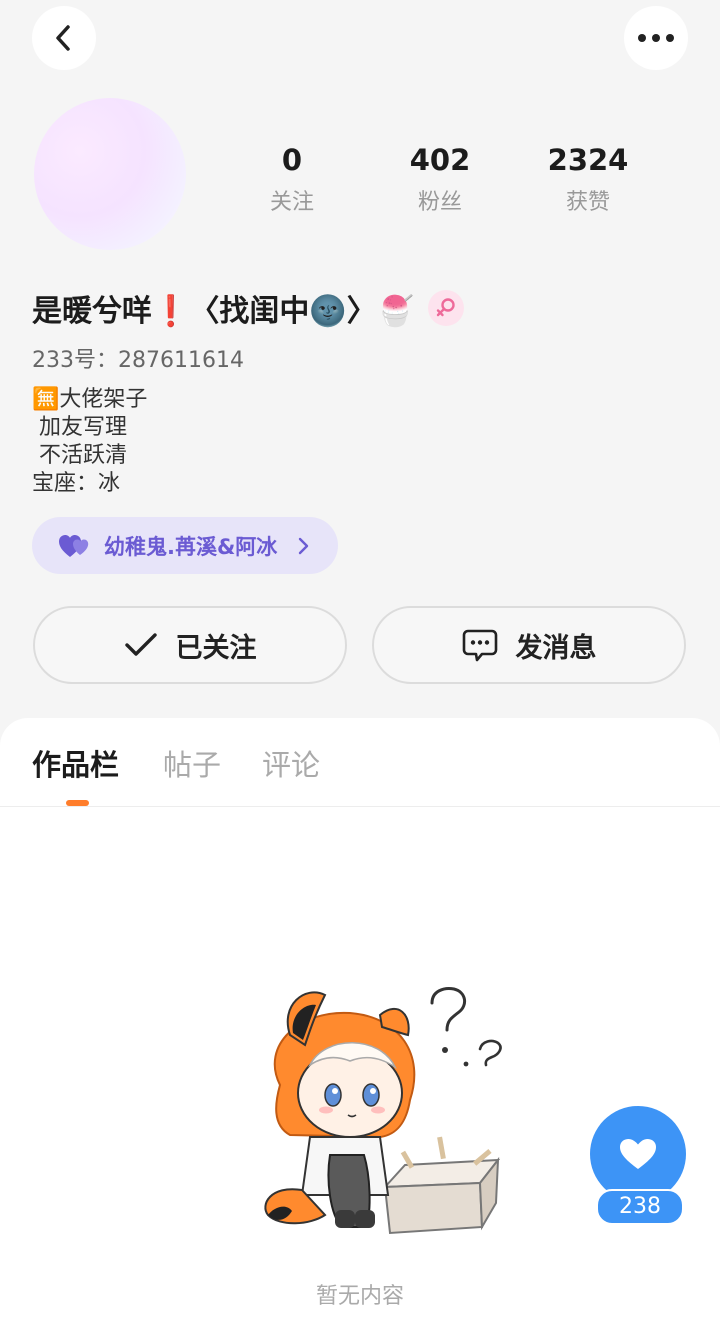  What do you see at coordinates (76, 483) in the screenshot?
I see `bio-line: 宝座：冰` at bounding box center [76, 483].